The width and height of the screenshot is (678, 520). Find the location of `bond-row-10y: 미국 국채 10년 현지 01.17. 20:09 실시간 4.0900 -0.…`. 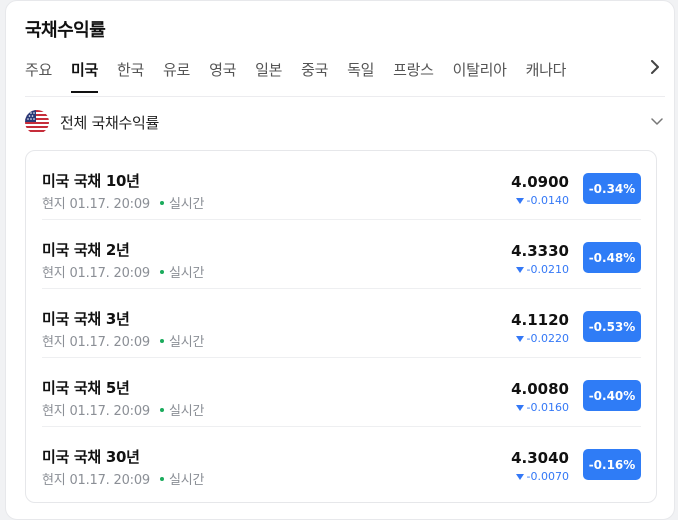

bond-row-10y: 미국 국채 10년 현지 01.17. 20:09 실시간 4.0900 -0.… is located at coordinates (341, 185).